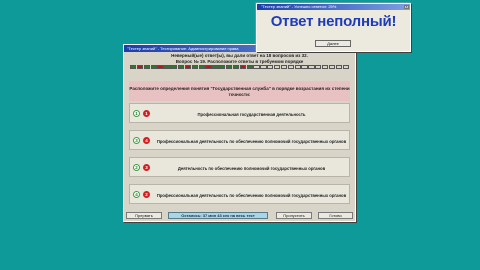  Describe the element at coordinates (335, 215) in the screenshot. I see `done-button: Готово` at that location.